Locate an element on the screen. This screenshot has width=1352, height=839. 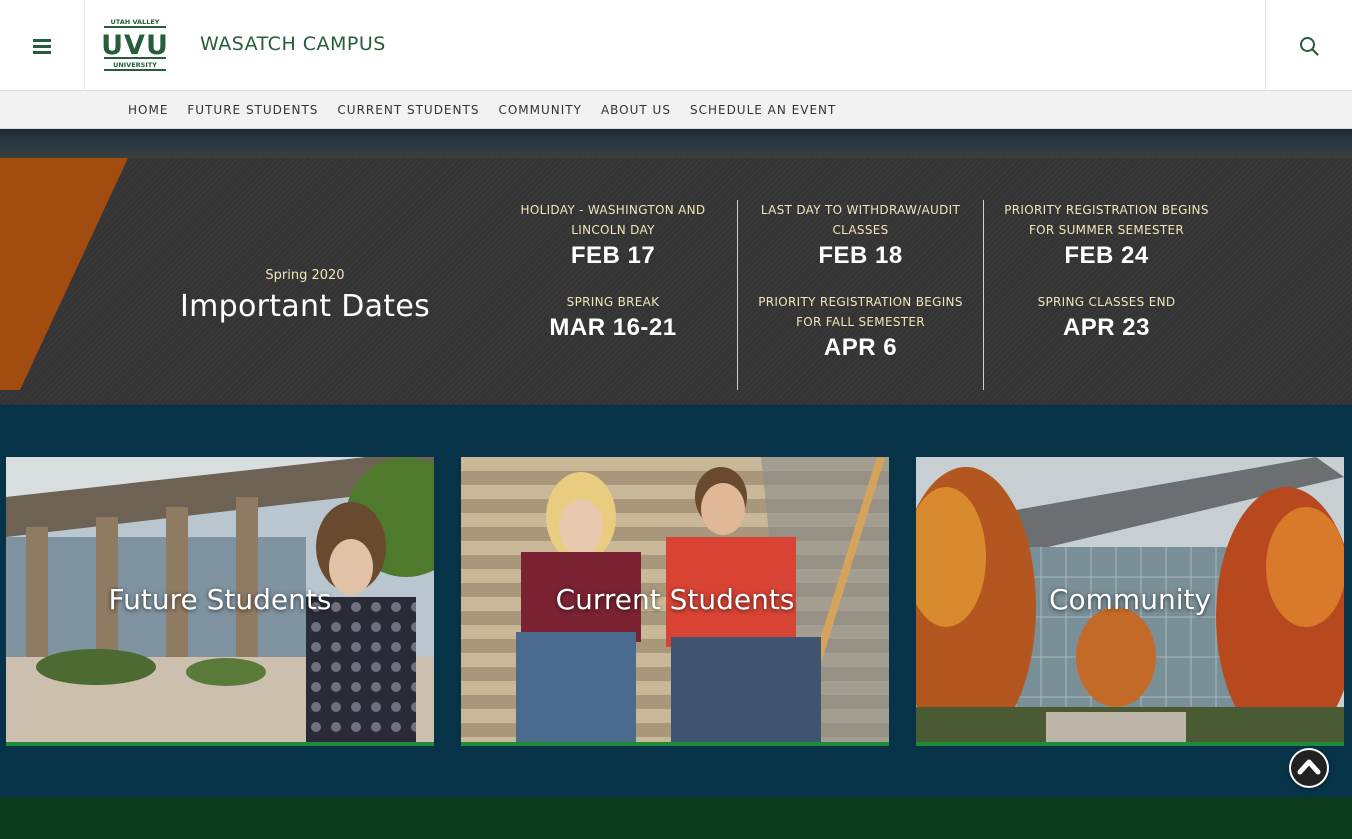
dates-heading: Spring 2020 Important Dates is located at coordinates (305, 296).